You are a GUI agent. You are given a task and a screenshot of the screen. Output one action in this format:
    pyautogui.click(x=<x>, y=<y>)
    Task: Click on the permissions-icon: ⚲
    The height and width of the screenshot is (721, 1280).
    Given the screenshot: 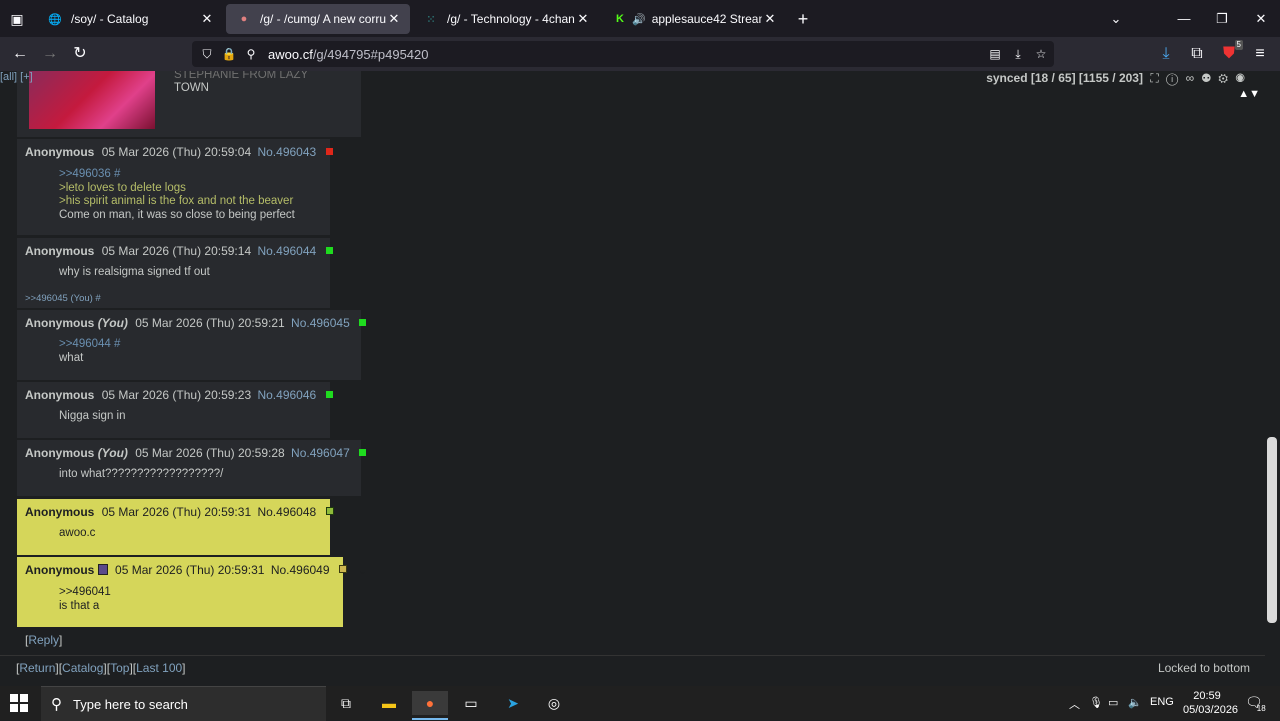 What is the action you would take?
    pyautogui.click(x=251, y=54)
    